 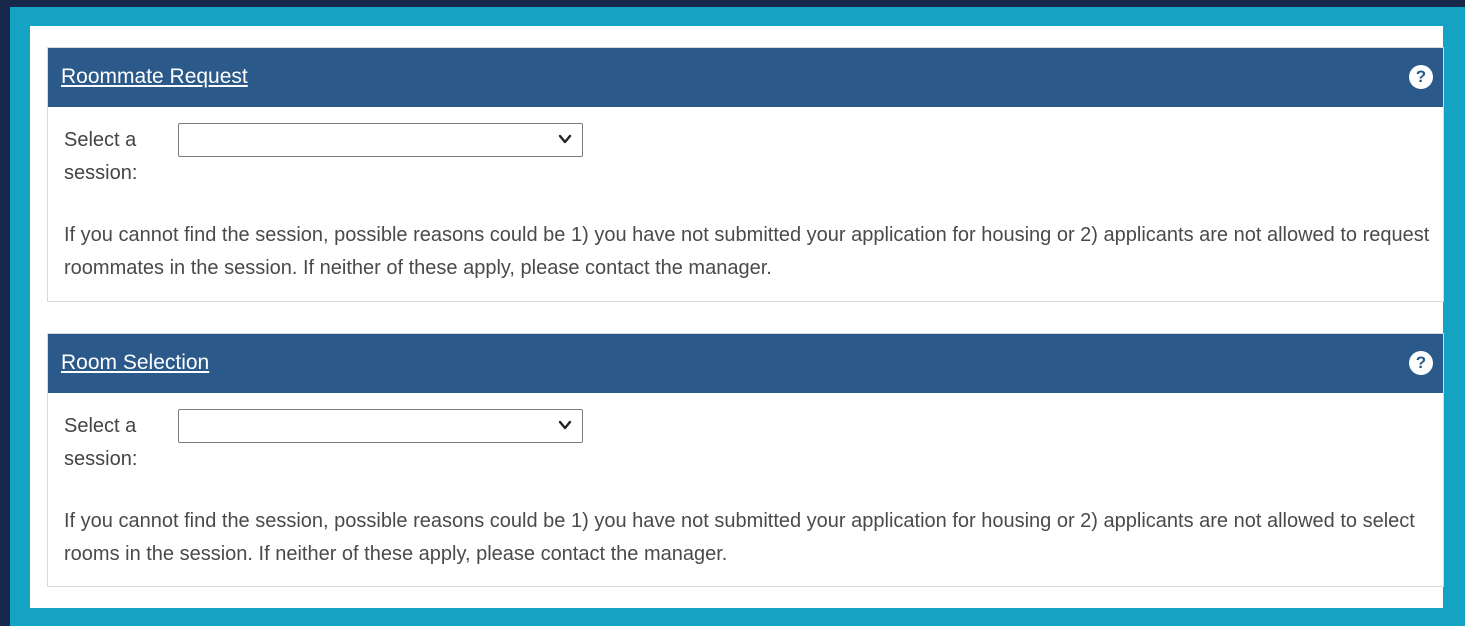 I want to click on room-session-select, so click(x=380, y=426).